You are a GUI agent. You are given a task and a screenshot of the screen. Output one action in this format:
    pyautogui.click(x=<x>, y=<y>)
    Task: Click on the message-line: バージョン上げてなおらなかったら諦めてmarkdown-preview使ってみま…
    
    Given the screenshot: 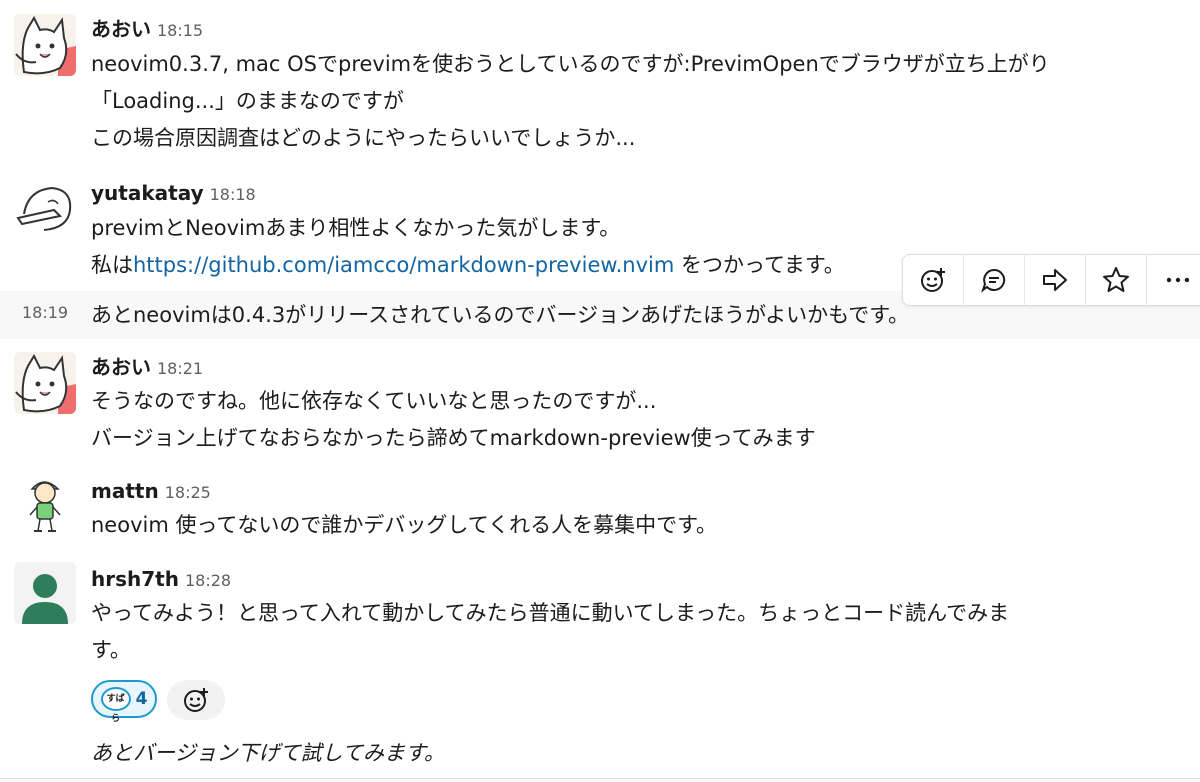 What is the action you would take?
    pyautogui.click(x=453, y=438)
    